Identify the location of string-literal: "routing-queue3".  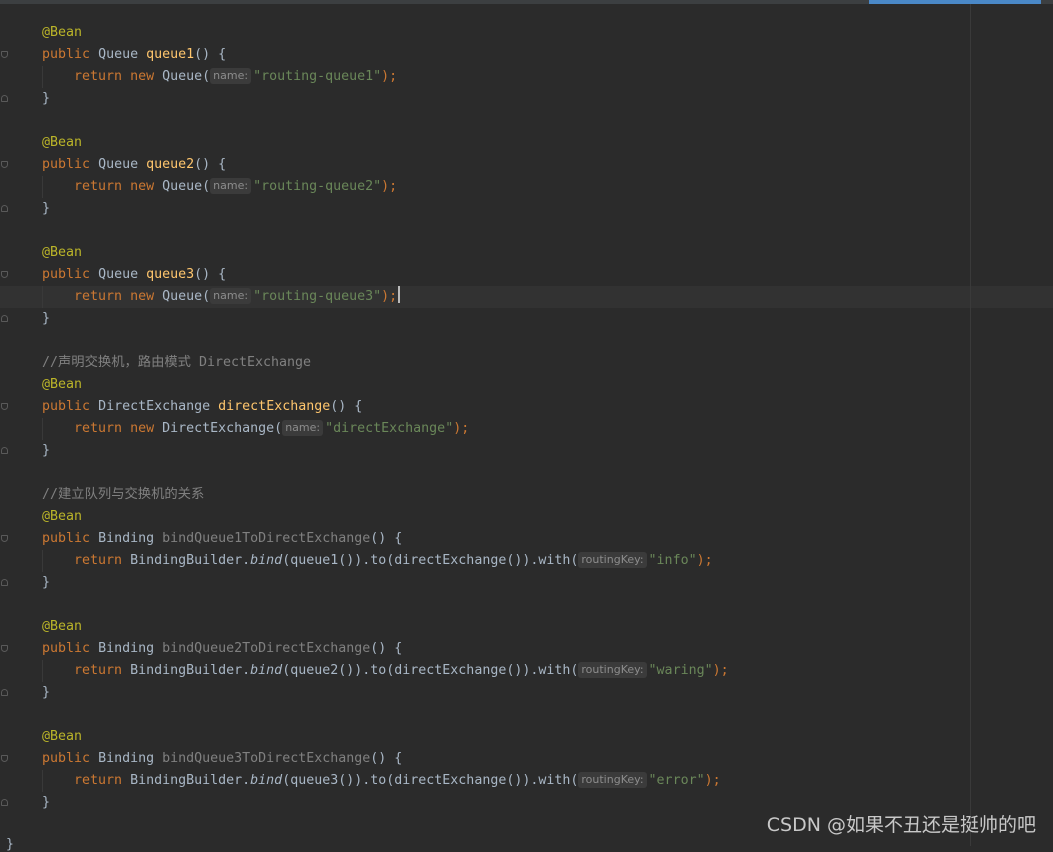
(317, 296).